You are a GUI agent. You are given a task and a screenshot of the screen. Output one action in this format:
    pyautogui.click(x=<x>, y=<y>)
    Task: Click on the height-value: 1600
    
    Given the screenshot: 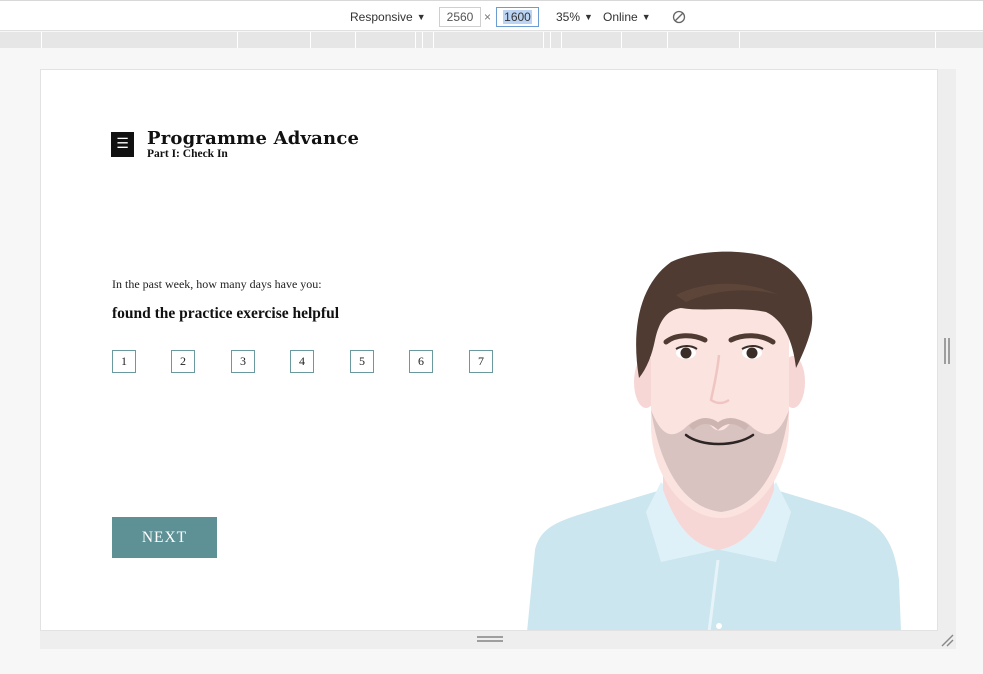 What is the action you would take?
    pyautogui.click(x=517, y=17)
    